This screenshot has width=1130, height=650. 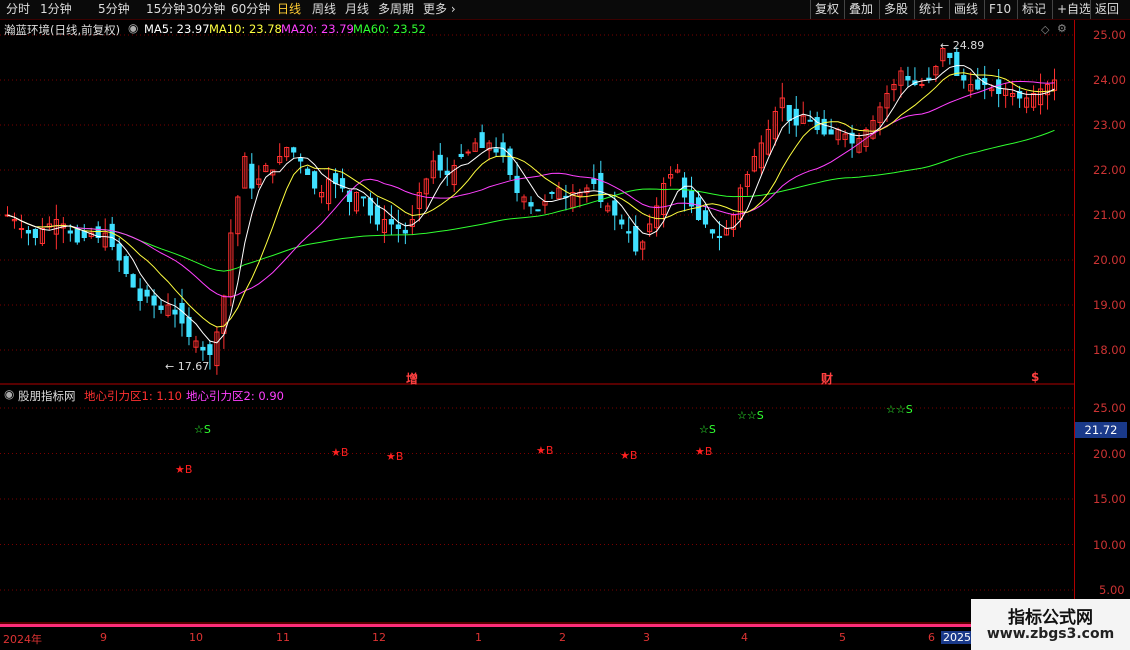 What do you see at coordinates (56, 9) in the screenshot?
I see `period-tab-1min: 1分钟` at bounding box center [56, 9].